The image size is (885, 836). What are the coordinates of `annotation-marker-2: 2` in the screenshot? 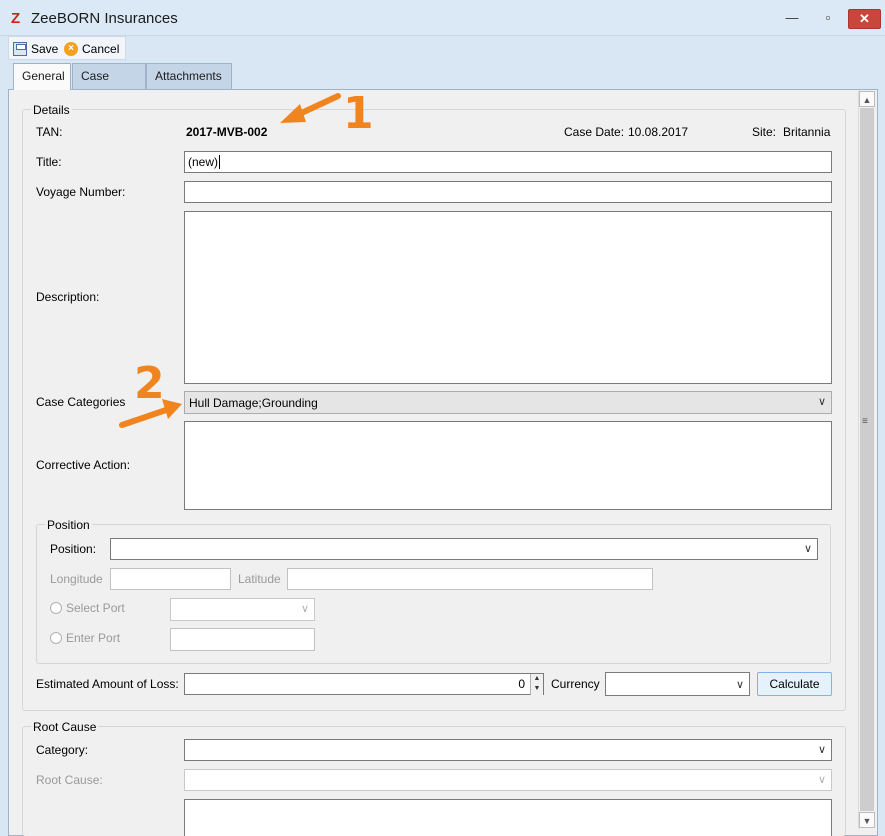 It's located at (149, 383).